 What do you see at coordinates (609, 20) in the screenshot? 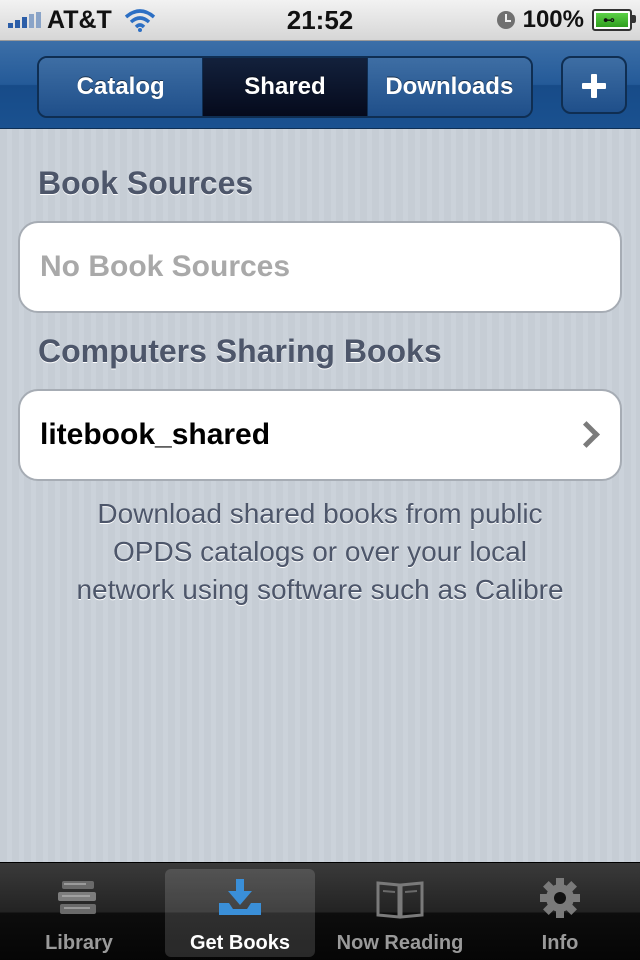
I see `charging-plug-icon: ⊷` at bounding box center [609, 20].